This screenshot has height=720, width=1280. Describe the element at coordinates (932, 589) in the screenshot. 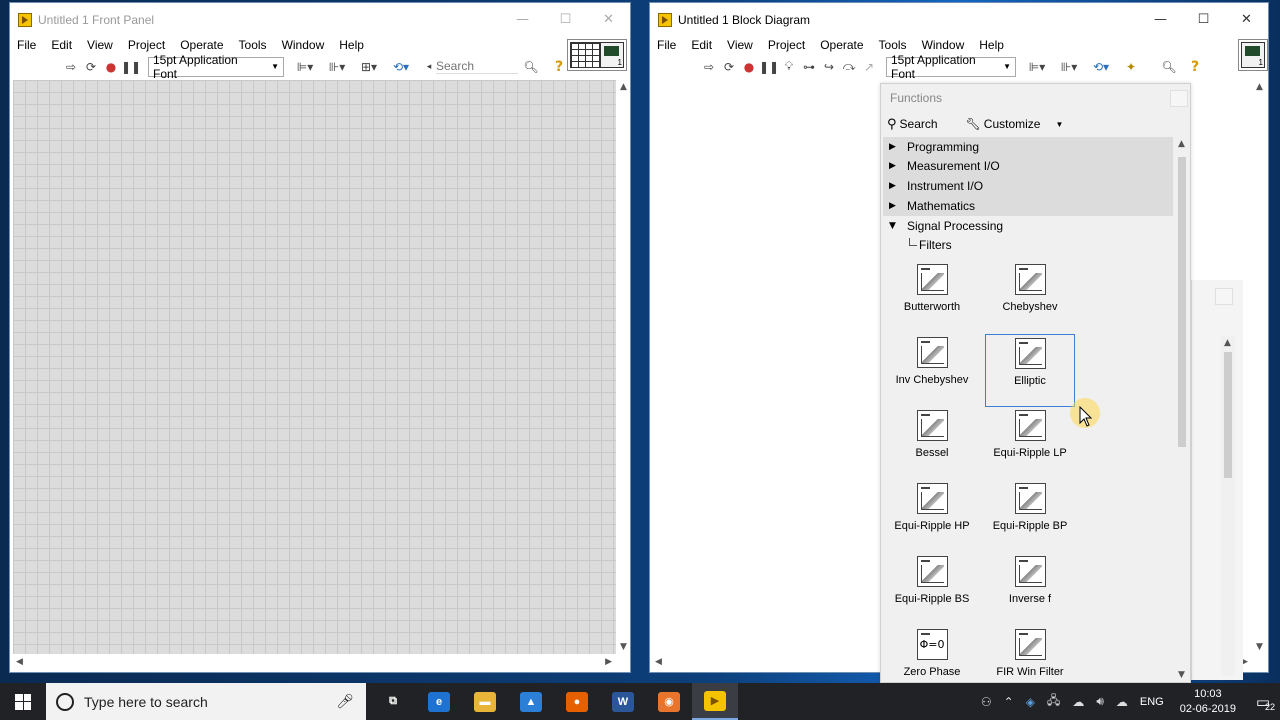

I see `filter-equi-ripple-bs: Equi-Ripple BS` at that location.